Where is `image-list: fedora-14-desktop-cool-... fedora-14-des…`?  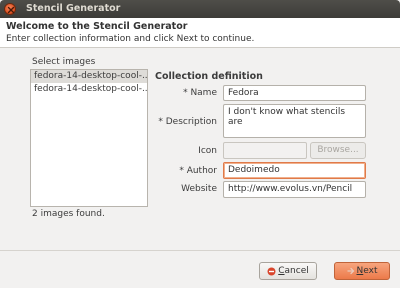 image-list: fedora-14-desktop-cool-... fedora-14-des… is located at coordinates (89, 138).